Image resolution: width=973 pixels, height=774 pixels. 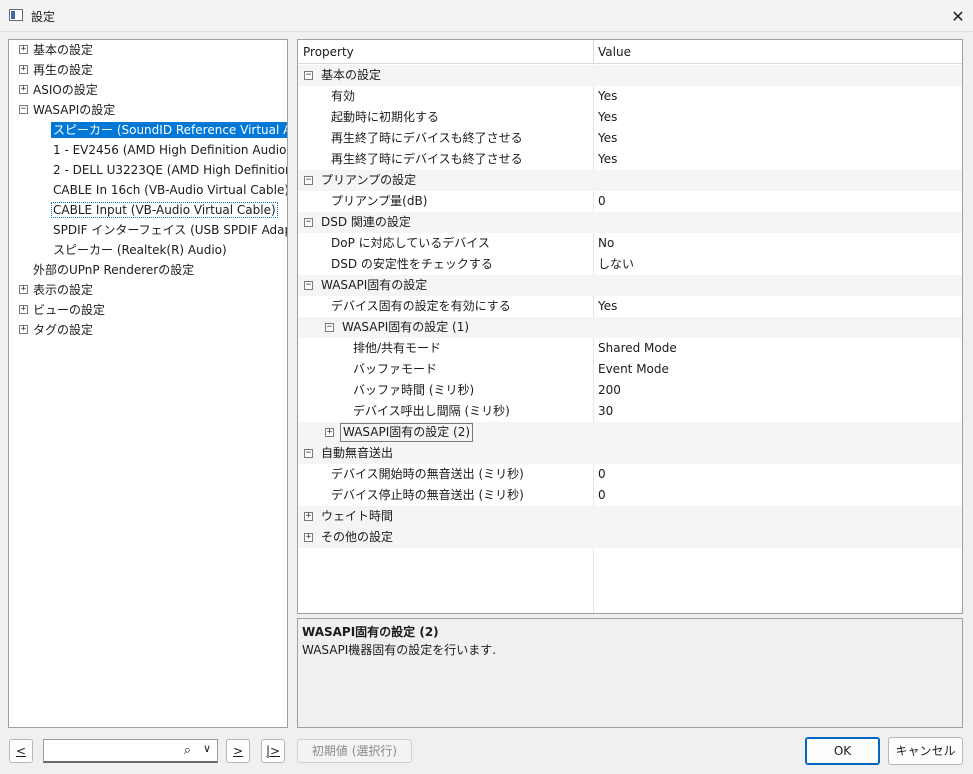 I want to click on row-value: No, so click(x=606, y=243).